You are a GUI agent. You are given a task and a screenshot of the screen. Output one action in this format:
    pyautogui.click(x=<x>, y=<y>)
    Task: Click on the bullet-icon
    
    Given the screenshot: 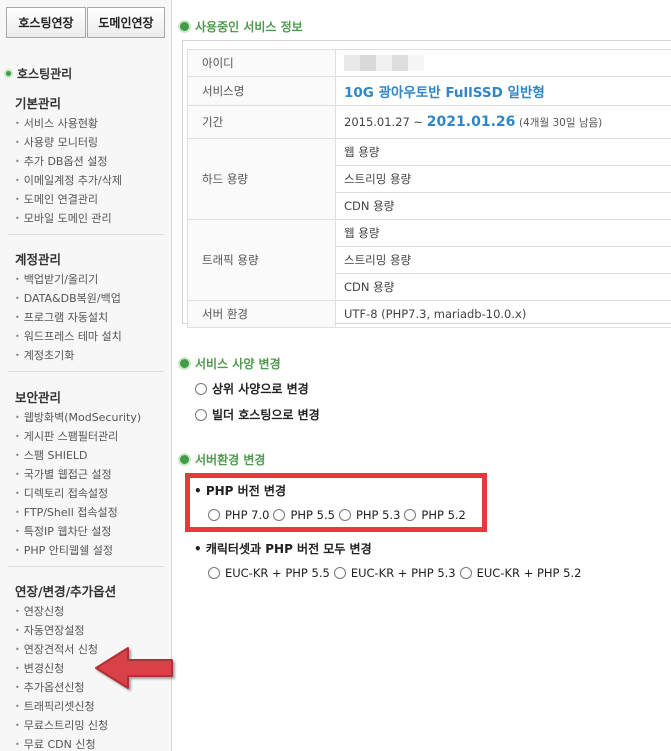 What is the action you would take?
    pyautogui.click(x=8, y=73)
    